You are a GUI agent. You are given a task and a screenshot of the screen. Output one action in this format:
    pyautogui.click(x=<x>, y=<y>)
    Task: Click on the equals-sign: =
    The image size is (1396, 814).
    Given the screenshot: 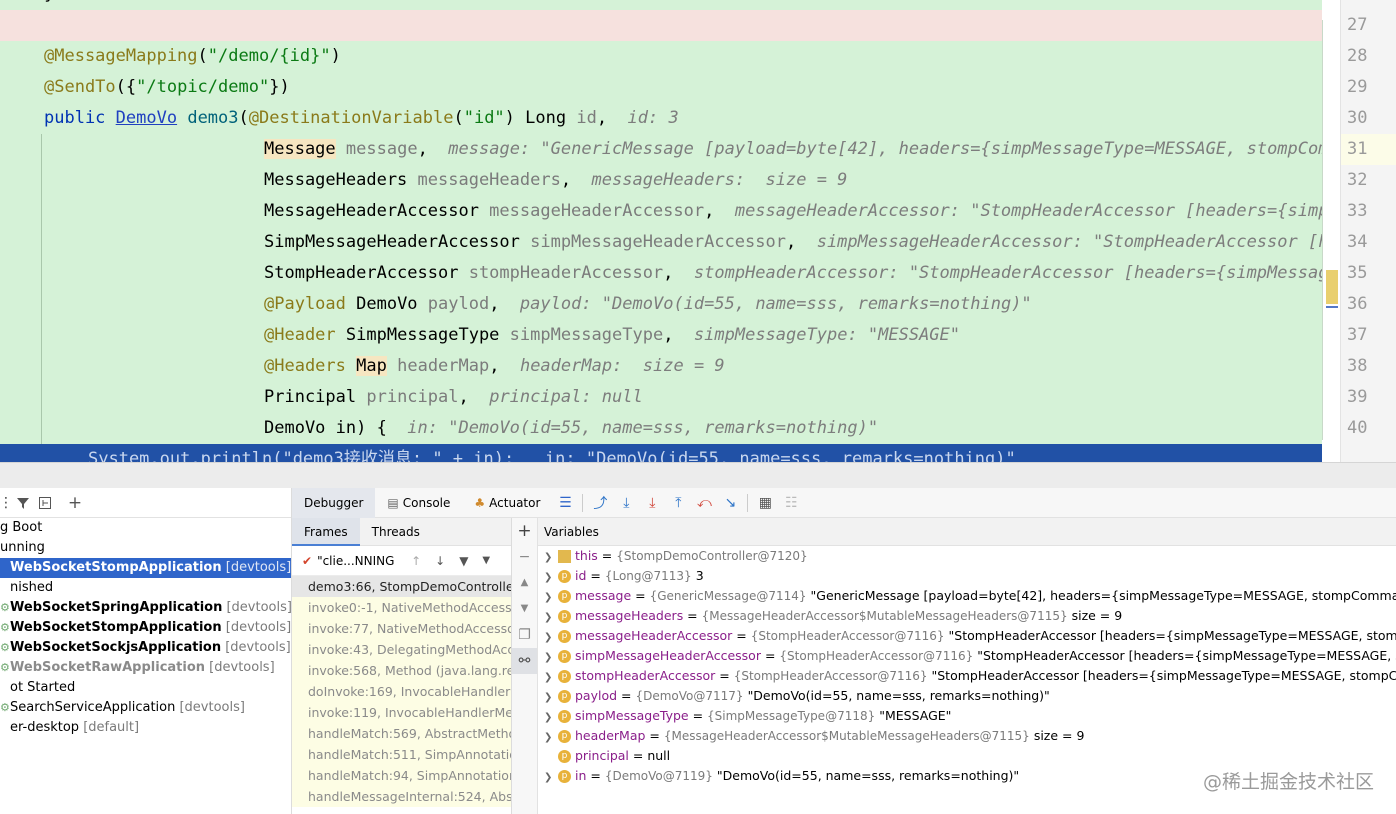 What is the action you would take?
    pyautogui.click(x=692, y=615)
    